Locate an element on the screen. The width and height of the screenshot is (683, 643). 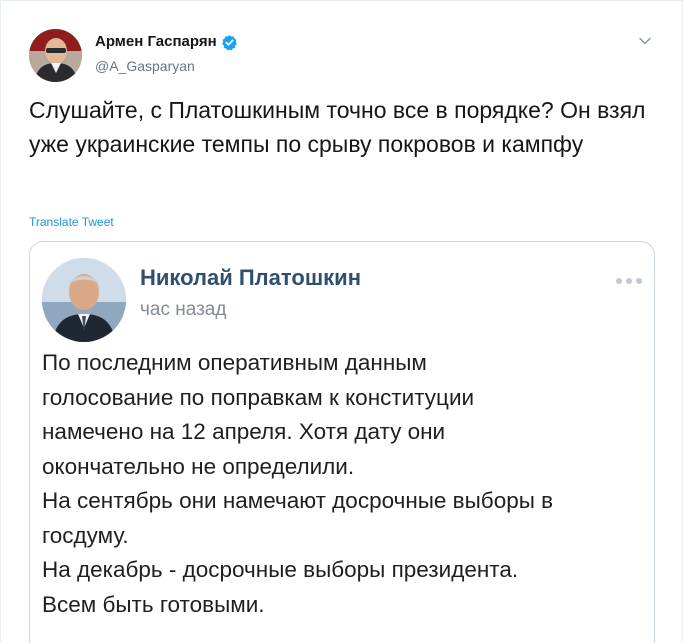
verified-badge-icon is located at coordinates (229, 42).